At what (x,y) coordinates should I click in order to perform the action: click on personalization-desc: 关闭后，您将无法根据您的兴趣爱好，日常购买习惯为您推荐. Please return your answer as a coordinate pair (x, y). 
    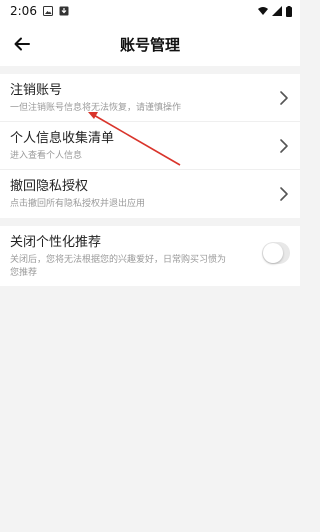
    Looking at the image, I should click on (118, 266).